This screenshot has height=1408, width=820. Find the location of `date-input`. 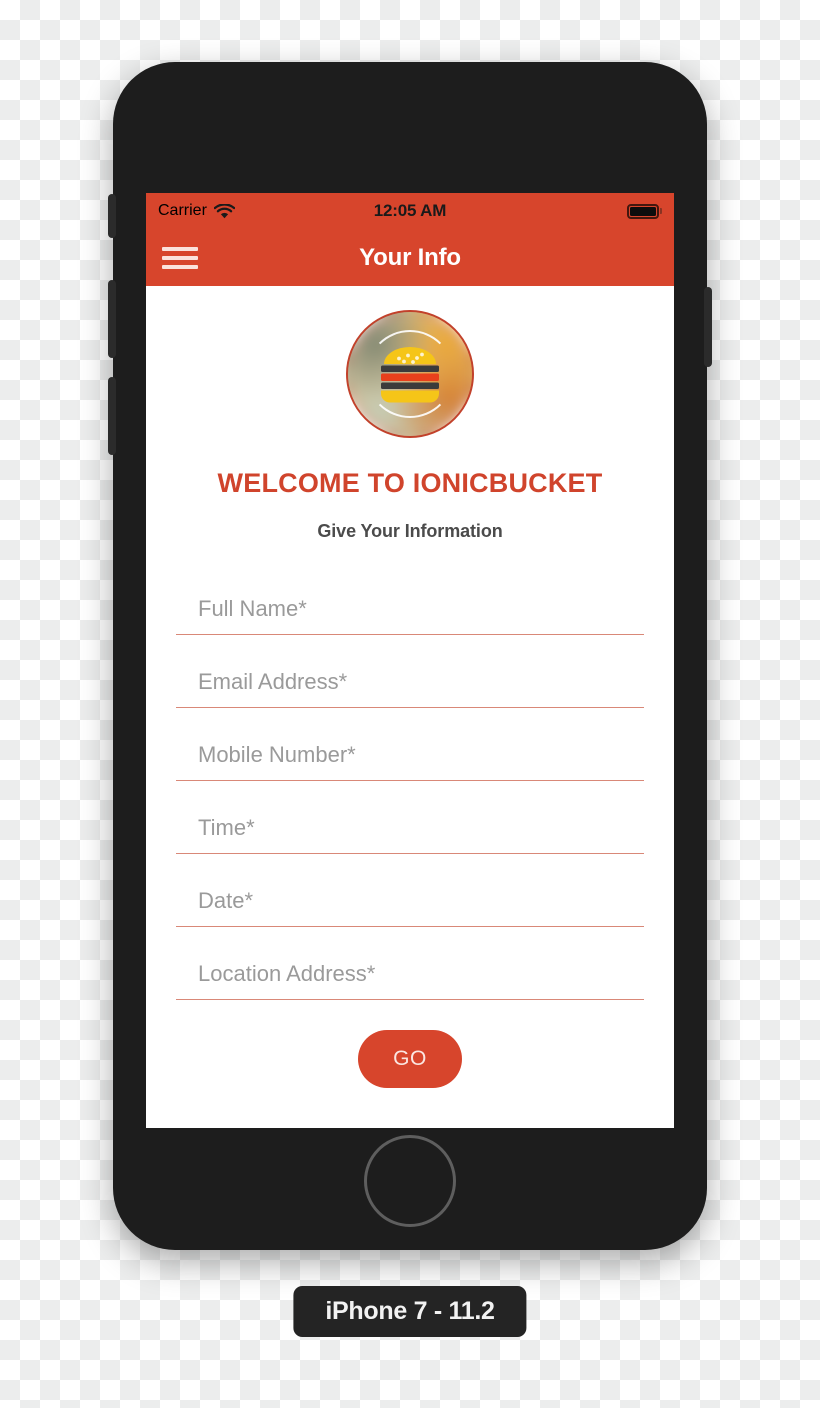

date-input is located at coordinates (421, 901).